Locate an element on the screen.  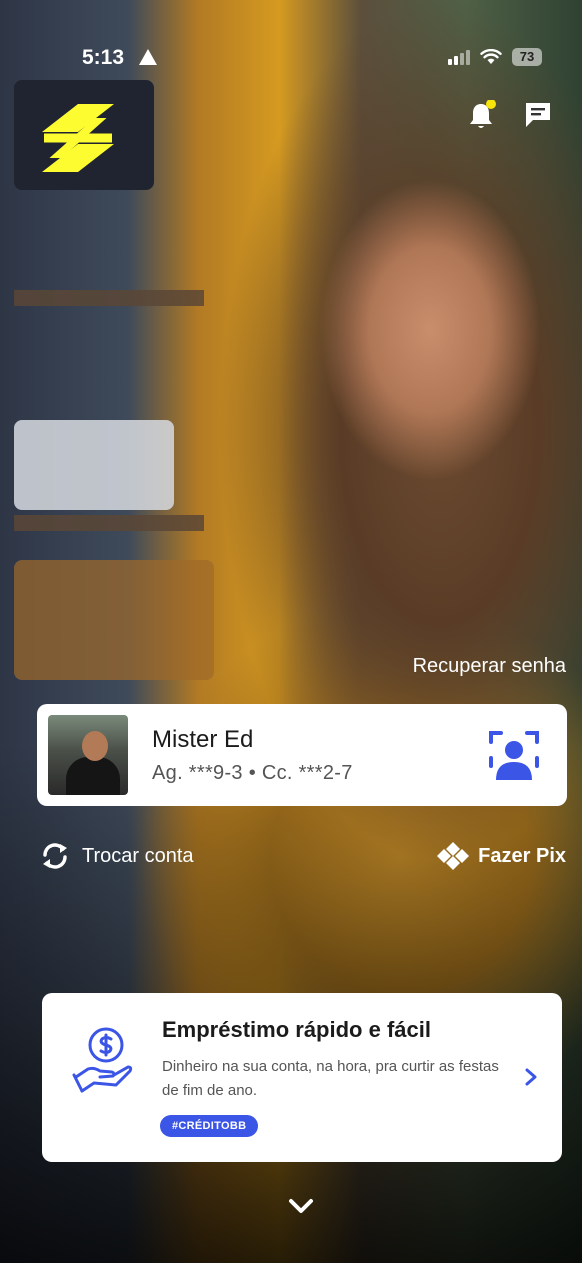
pix-label: Fazer Pix is located at coordinates (522, 855).